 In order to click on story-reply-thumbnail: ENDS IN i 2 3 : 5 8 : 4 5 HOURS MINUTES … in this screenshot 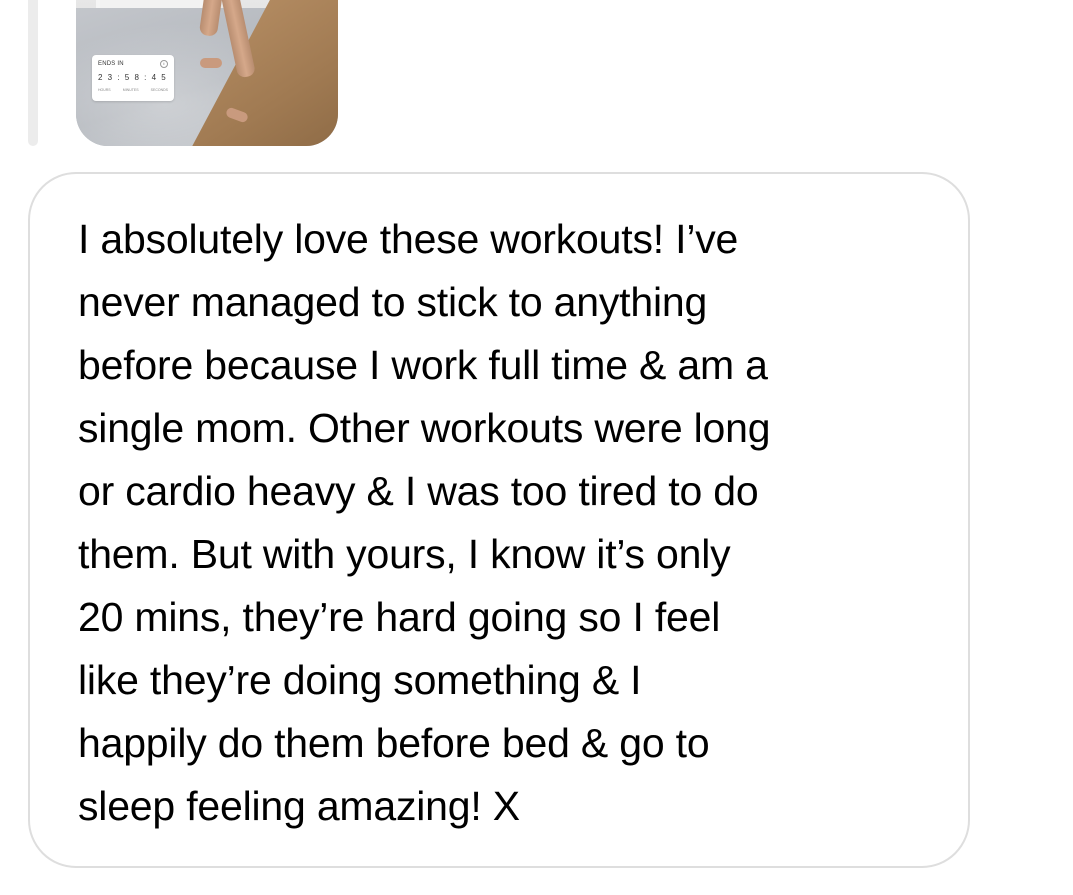, I will do `click(207, 73)`.